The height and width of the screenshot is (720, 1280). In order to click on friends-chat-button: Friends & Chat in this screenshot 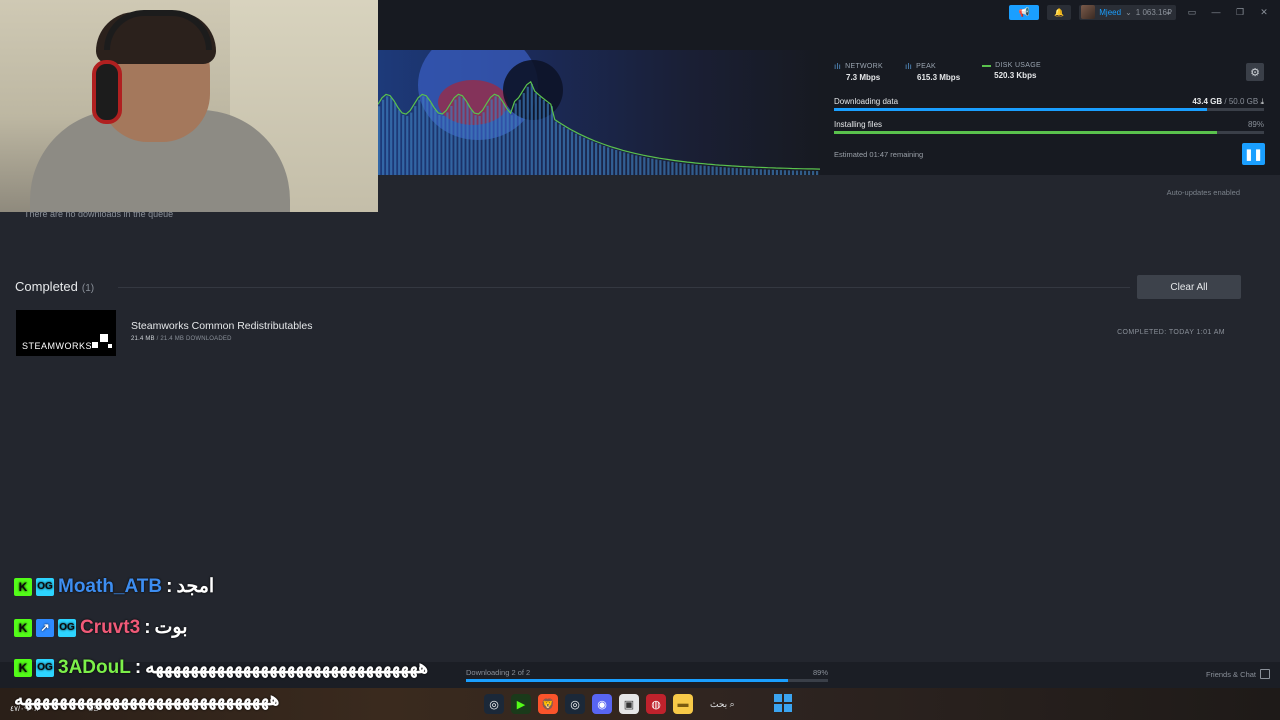, I will do `click(1231, 674)`.